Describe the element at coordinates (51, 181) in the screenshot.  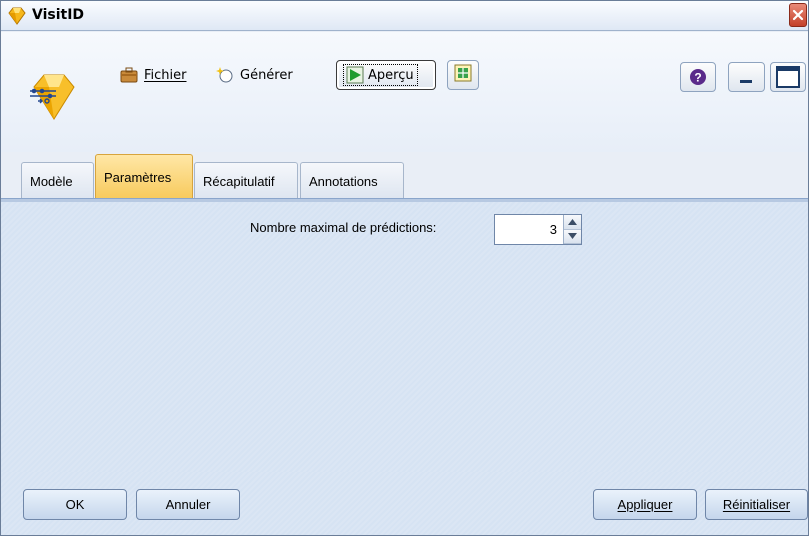
I see `tab-label: Modèle` at that location.